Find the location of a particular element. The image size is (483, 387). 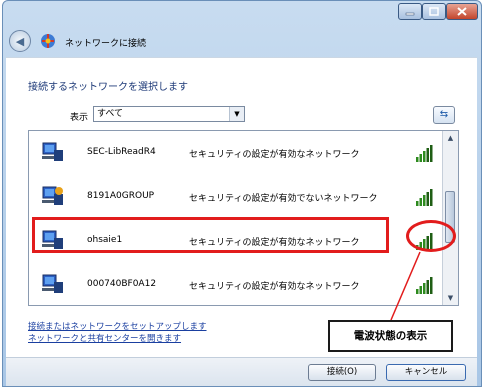

close-icon is located at coordinates (462, 11).